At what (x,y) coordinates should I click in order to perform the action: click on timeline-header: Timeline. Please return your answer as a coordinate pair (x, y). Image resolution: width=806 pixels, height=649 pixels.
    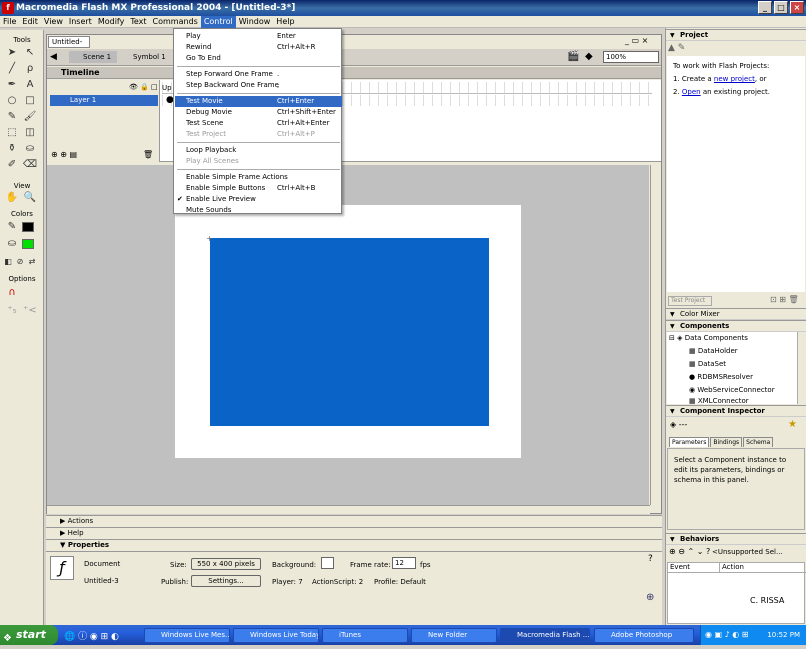
    Looking at the image, I should click on (354, 73).